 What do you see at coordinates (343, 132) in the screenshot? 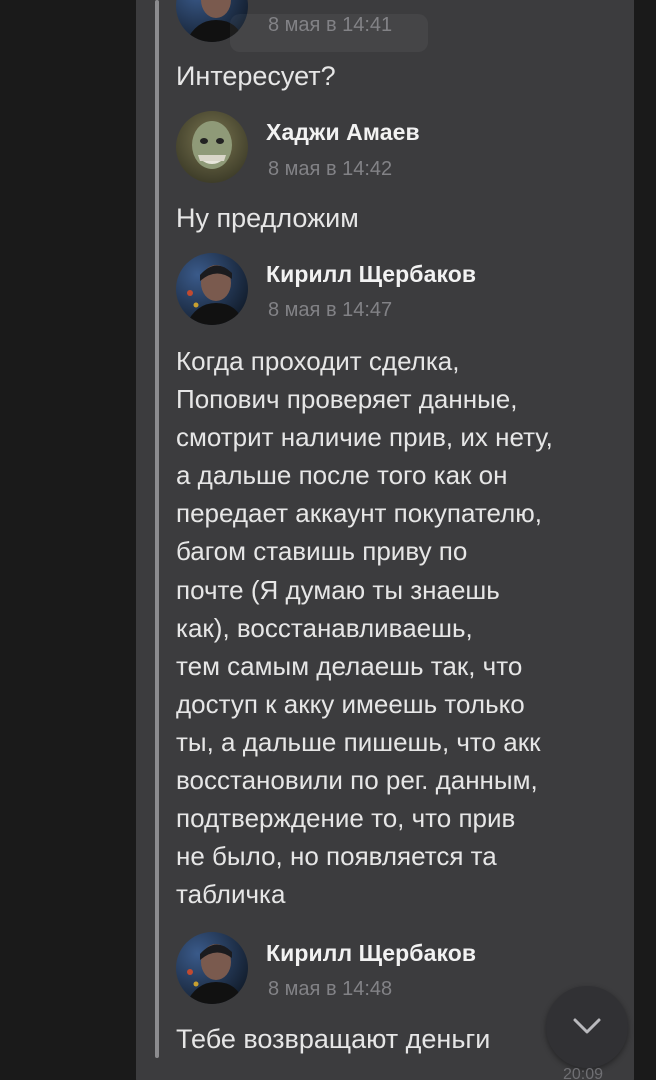
I see `message-author: Хаджи Амаев` at bounding box center [343, 132].